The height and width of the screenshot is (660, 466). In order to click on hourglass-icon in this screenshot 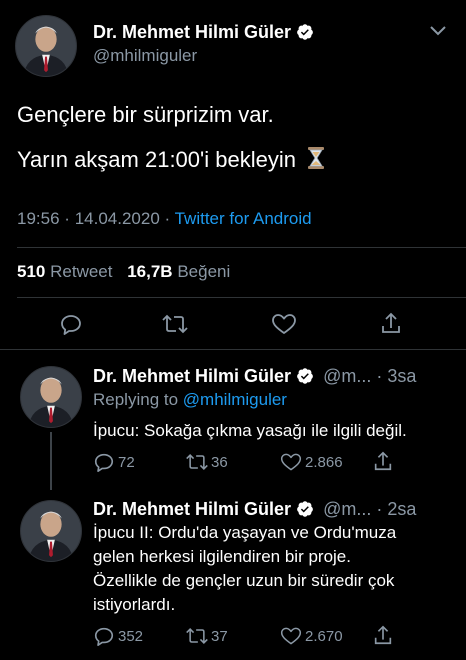, I will do `click(316, 162)`.